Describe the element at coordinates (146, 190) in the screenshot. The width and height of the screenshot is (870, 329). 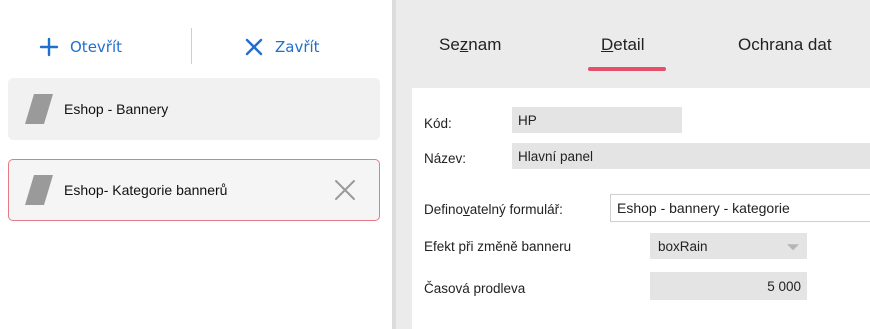
I see `list-item-label: Eshop- Kategorie bannerů` at that location.